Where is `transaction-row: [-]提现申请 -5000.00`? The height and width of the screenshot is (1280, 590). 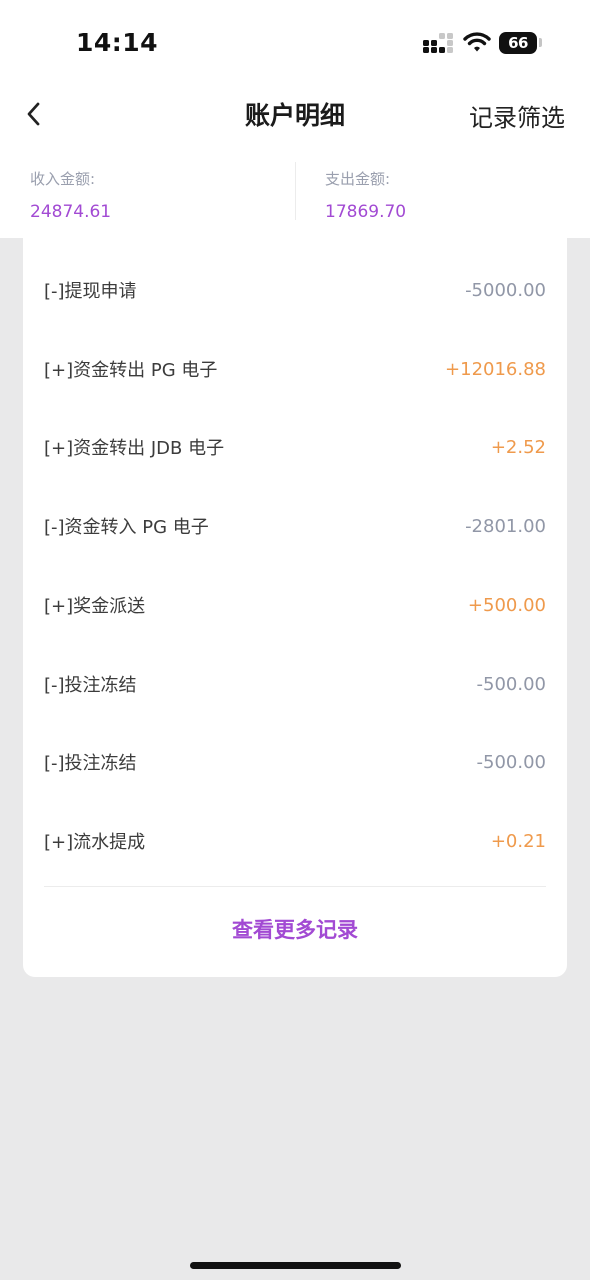 transaction-row: [-]提现申请 -5000.00 is located at coordinates (295, 290).